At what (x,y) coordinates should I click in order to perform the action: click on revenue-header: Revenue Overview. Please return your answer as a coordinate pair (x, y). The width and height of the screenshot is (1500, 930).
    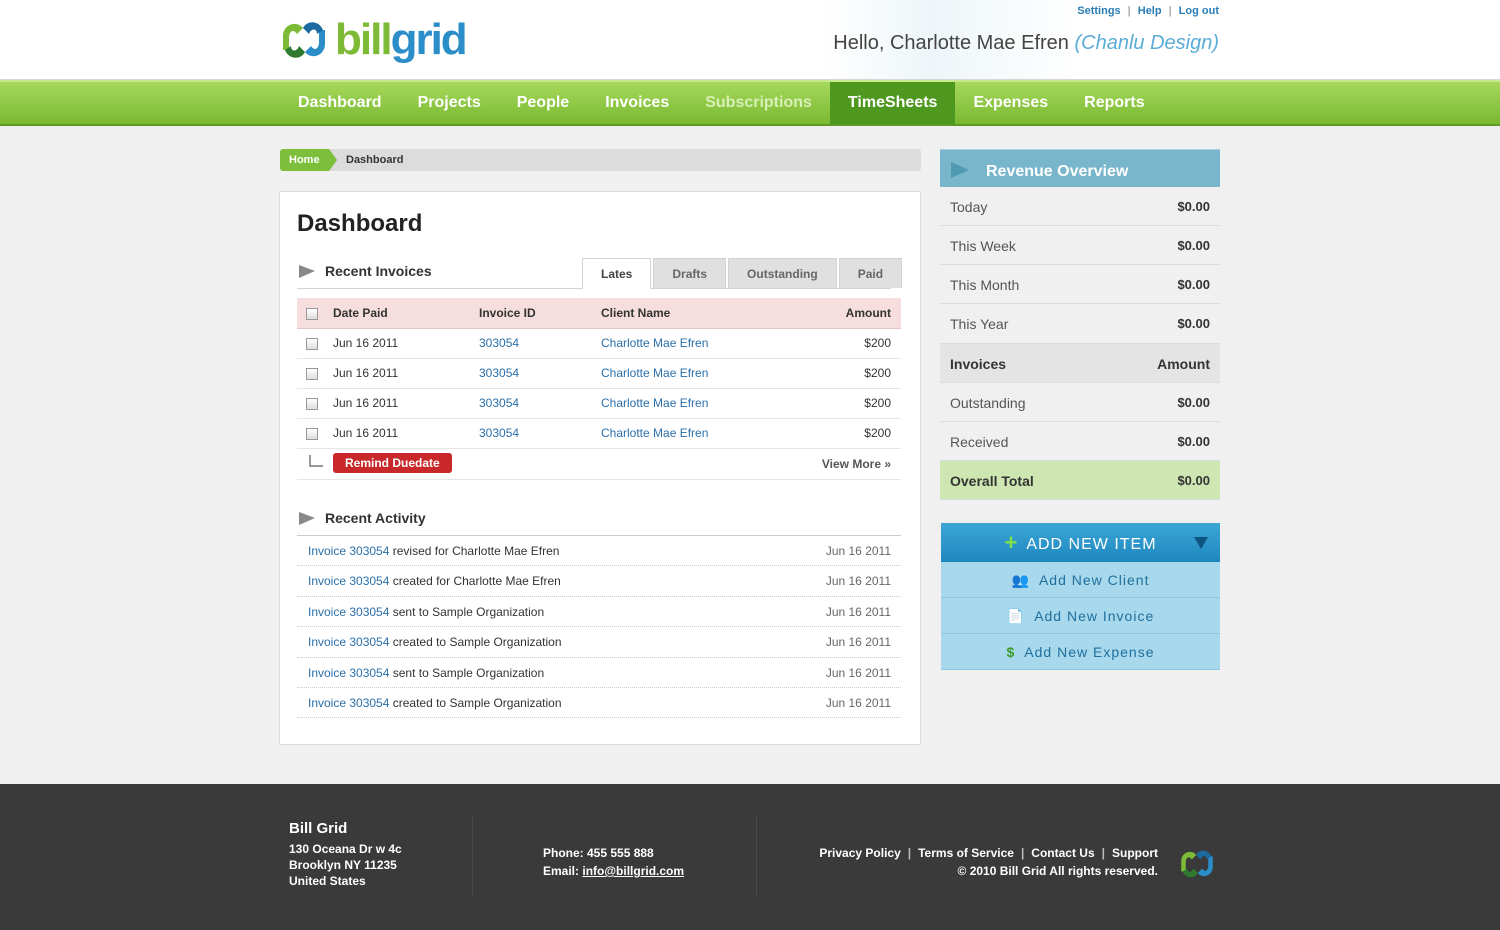
    Looking at the image, I should click on (1080, 168).